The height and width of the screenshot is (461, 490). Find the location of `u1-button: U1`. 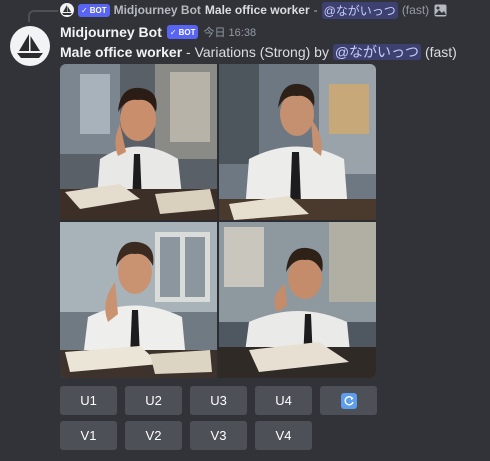

u1-button: U1 is located at coordinates (88, 400).